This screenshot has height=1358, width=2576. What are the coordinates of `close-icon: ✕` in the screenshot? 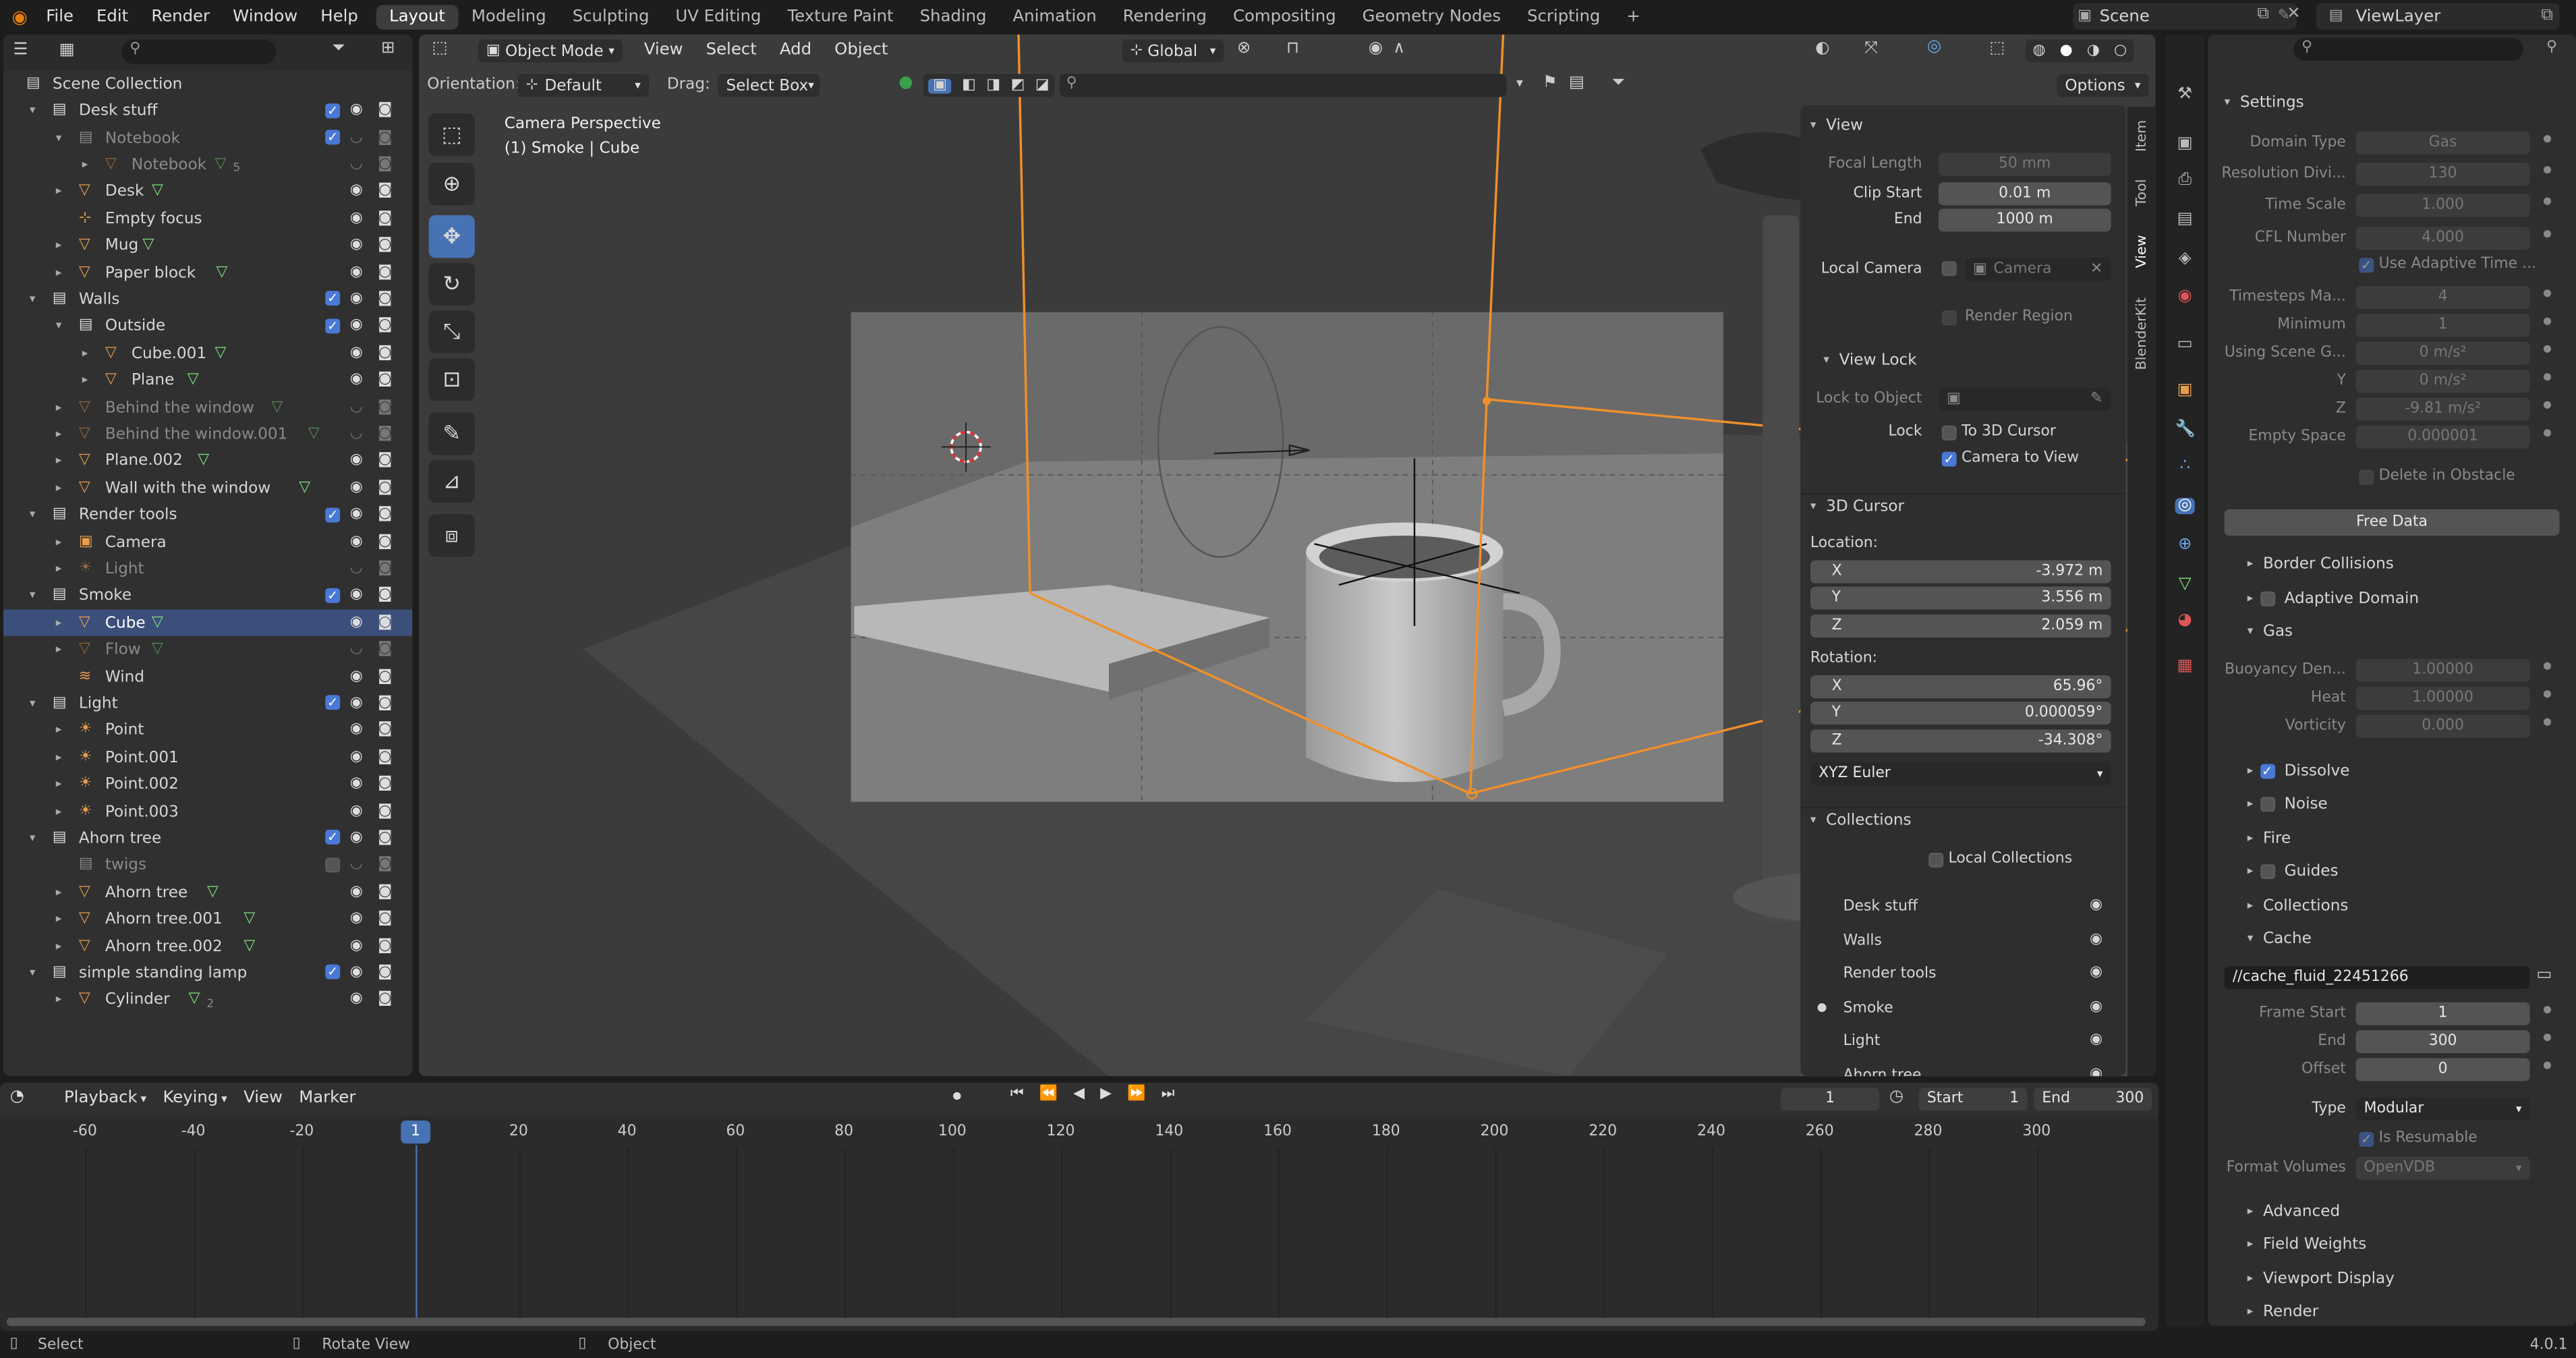 It's located at (2096, 269).